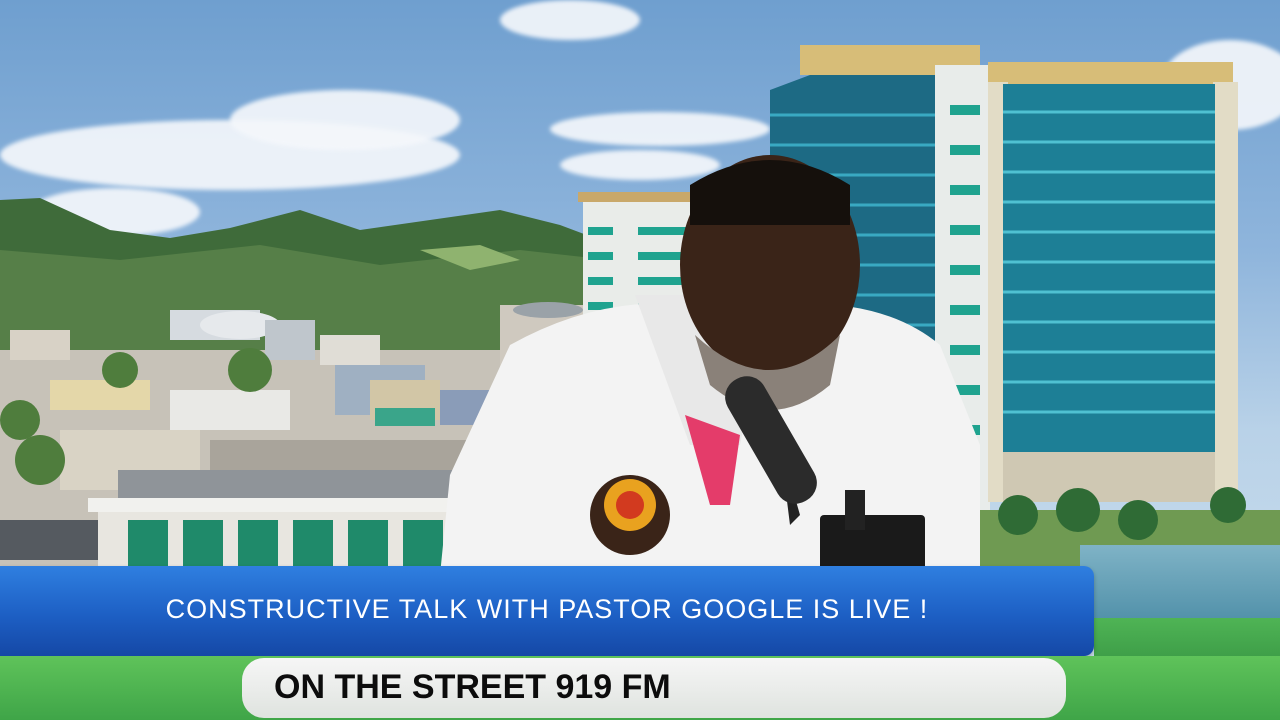  I want to click on waterfront-building, so click(278, 525).